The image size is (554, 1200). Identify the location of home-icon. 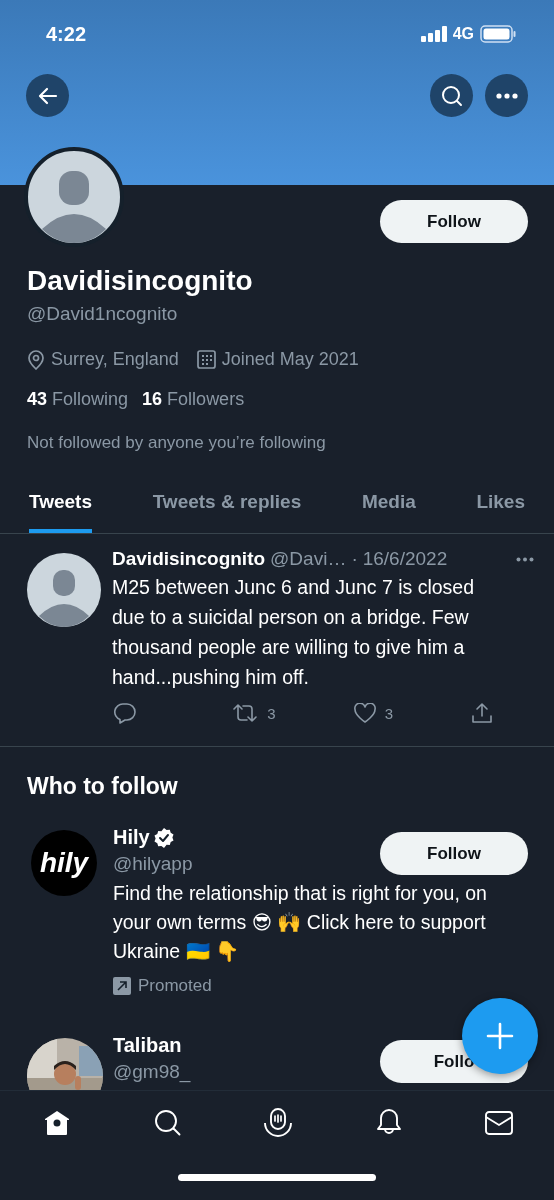
(57, 1123).